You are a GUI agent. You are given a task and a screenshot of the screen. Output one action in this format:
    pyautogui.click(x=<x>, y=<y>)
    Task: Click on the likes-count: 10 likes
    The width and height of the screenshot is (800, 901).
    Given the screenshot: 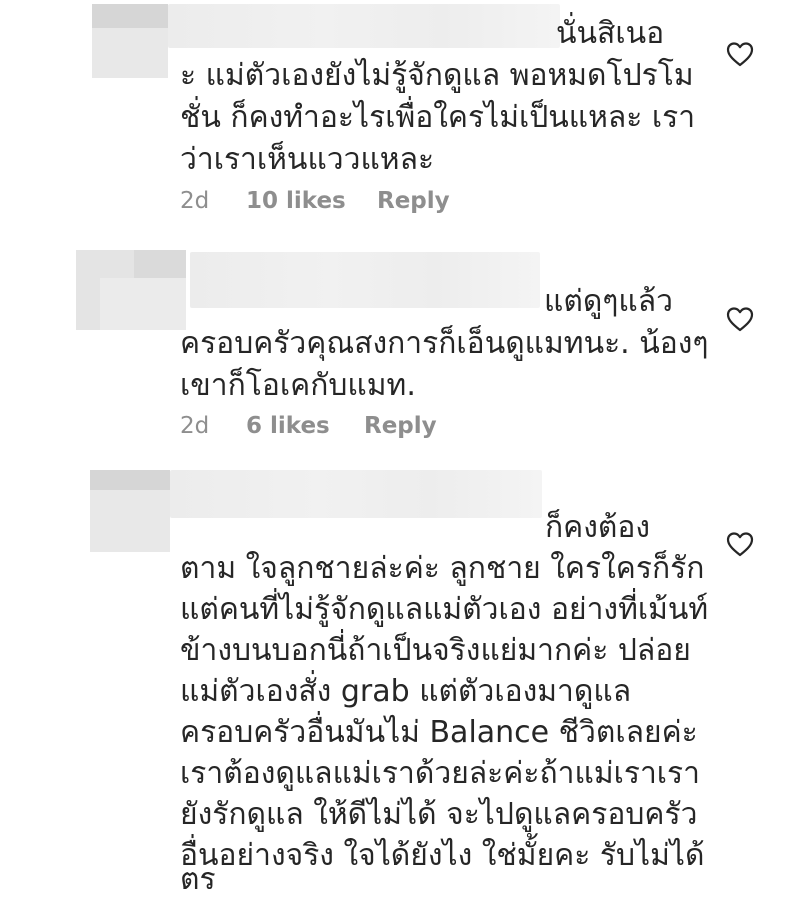 What is the action you would take?
    pyautogui.click(x=296, y=201)
    